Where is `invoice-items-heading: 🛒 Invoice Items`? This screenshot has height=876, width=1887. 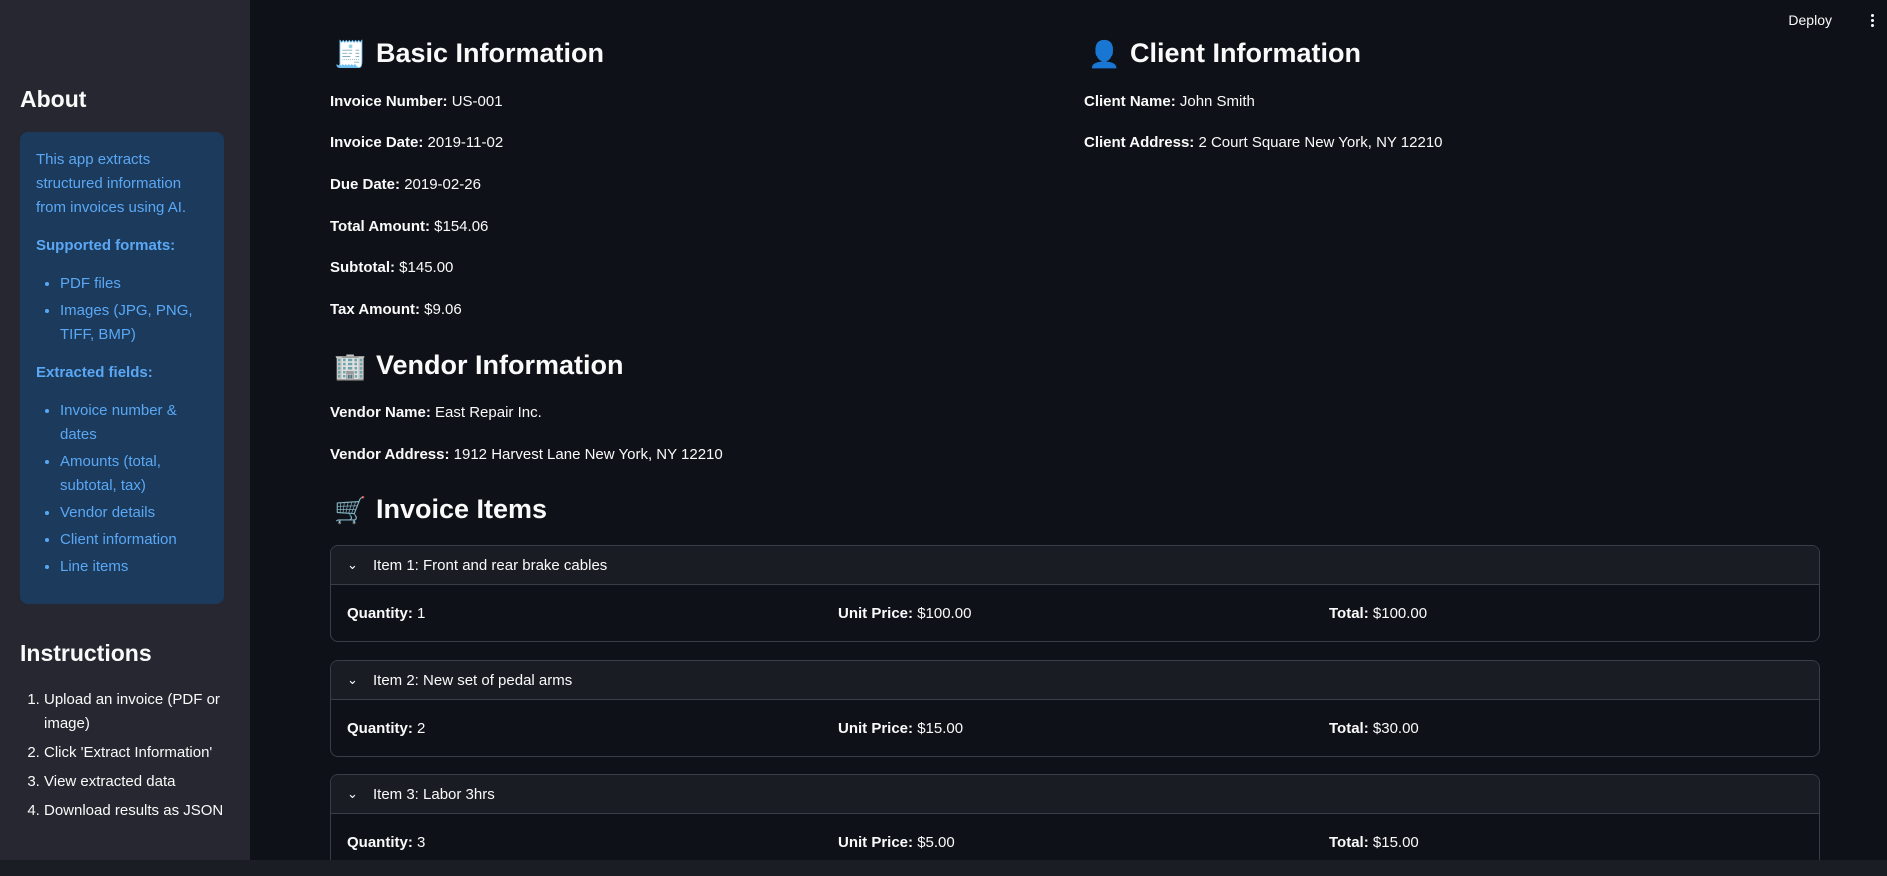
invoice-items-heading: 🛒 Invoice Items is located at coordinates (440, 509).